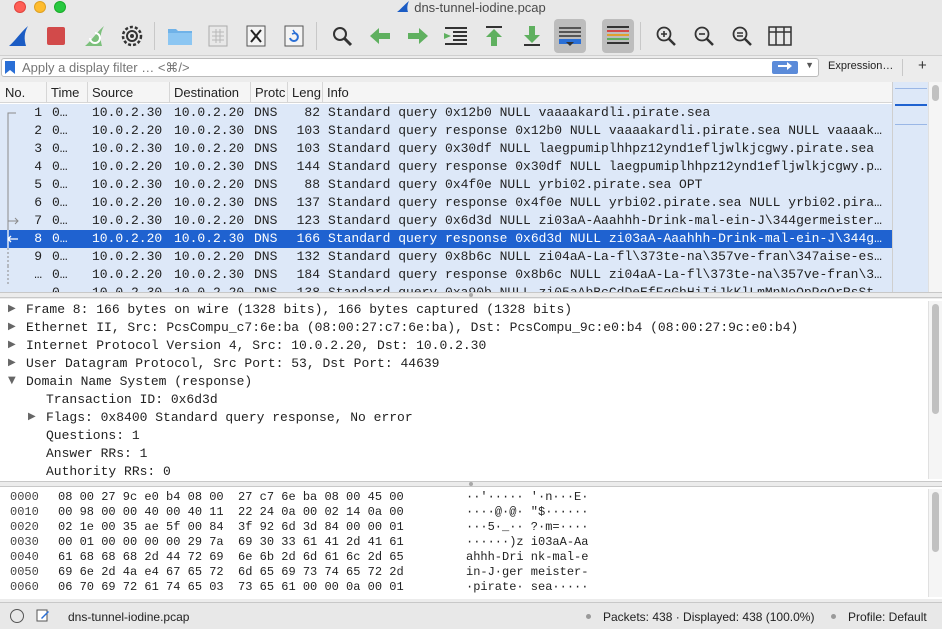  What do you see at coordinates (56, 36) in the screenshot?
I see `stop-capture-button` at bounding box center [56, 36].